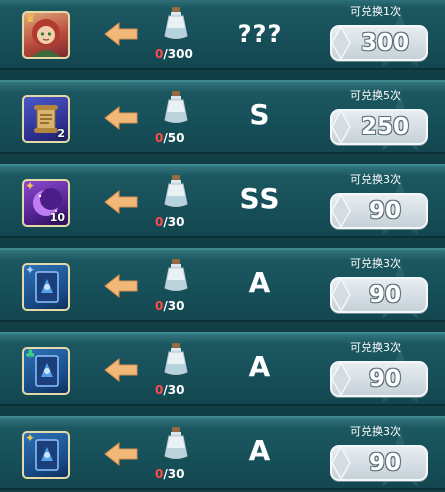  What do you see at coordinates (61, 133) in the screenshot?
I see `item-count: 2` at bounding box center [61, 133].